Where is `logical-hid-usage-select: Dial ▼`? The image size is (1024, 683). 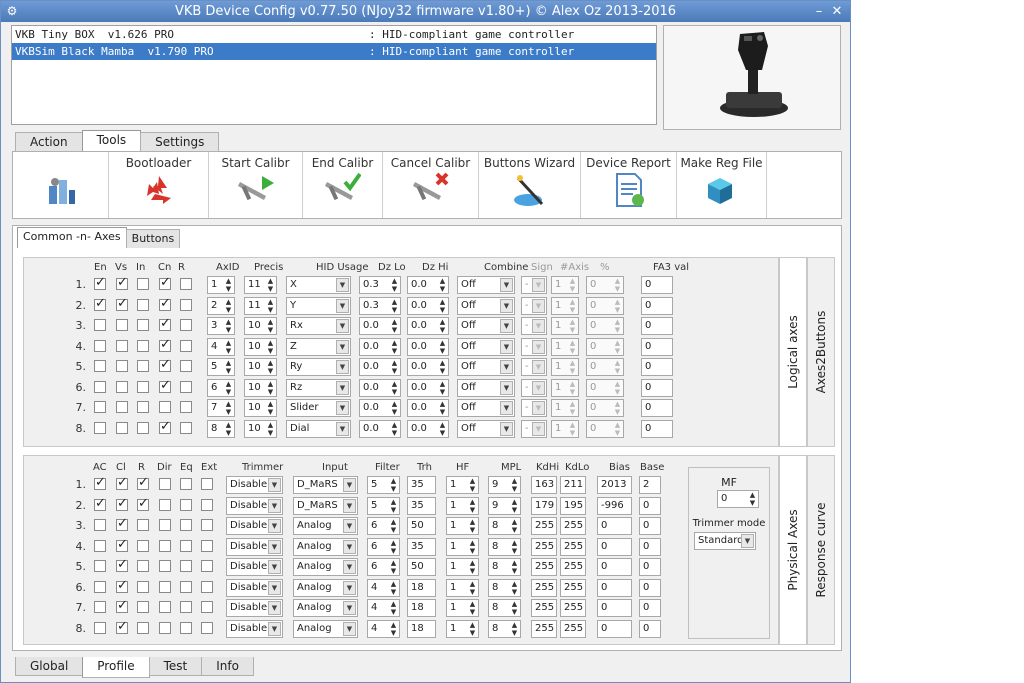 logical-hid-usage-select: Dial ▼ is located at coordinates (318, 428).